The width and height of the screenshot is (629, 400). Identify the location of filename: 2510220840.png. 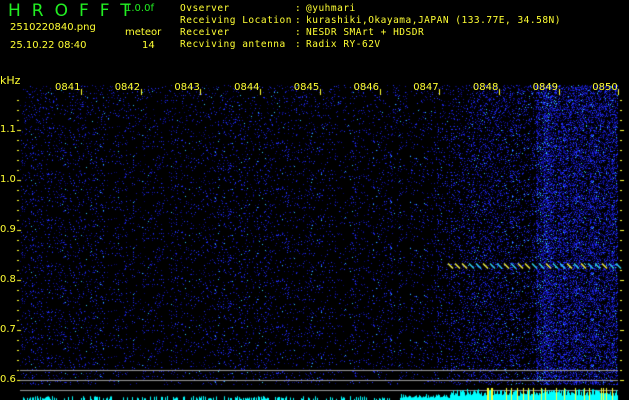
(53, 27).